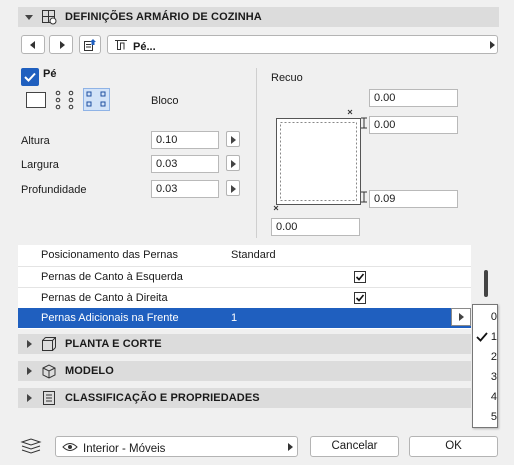  Describe the element at coordinates (112, 277) in the screenshot. I see `row-label: Pernas de Canto à Esquerda` at that location.